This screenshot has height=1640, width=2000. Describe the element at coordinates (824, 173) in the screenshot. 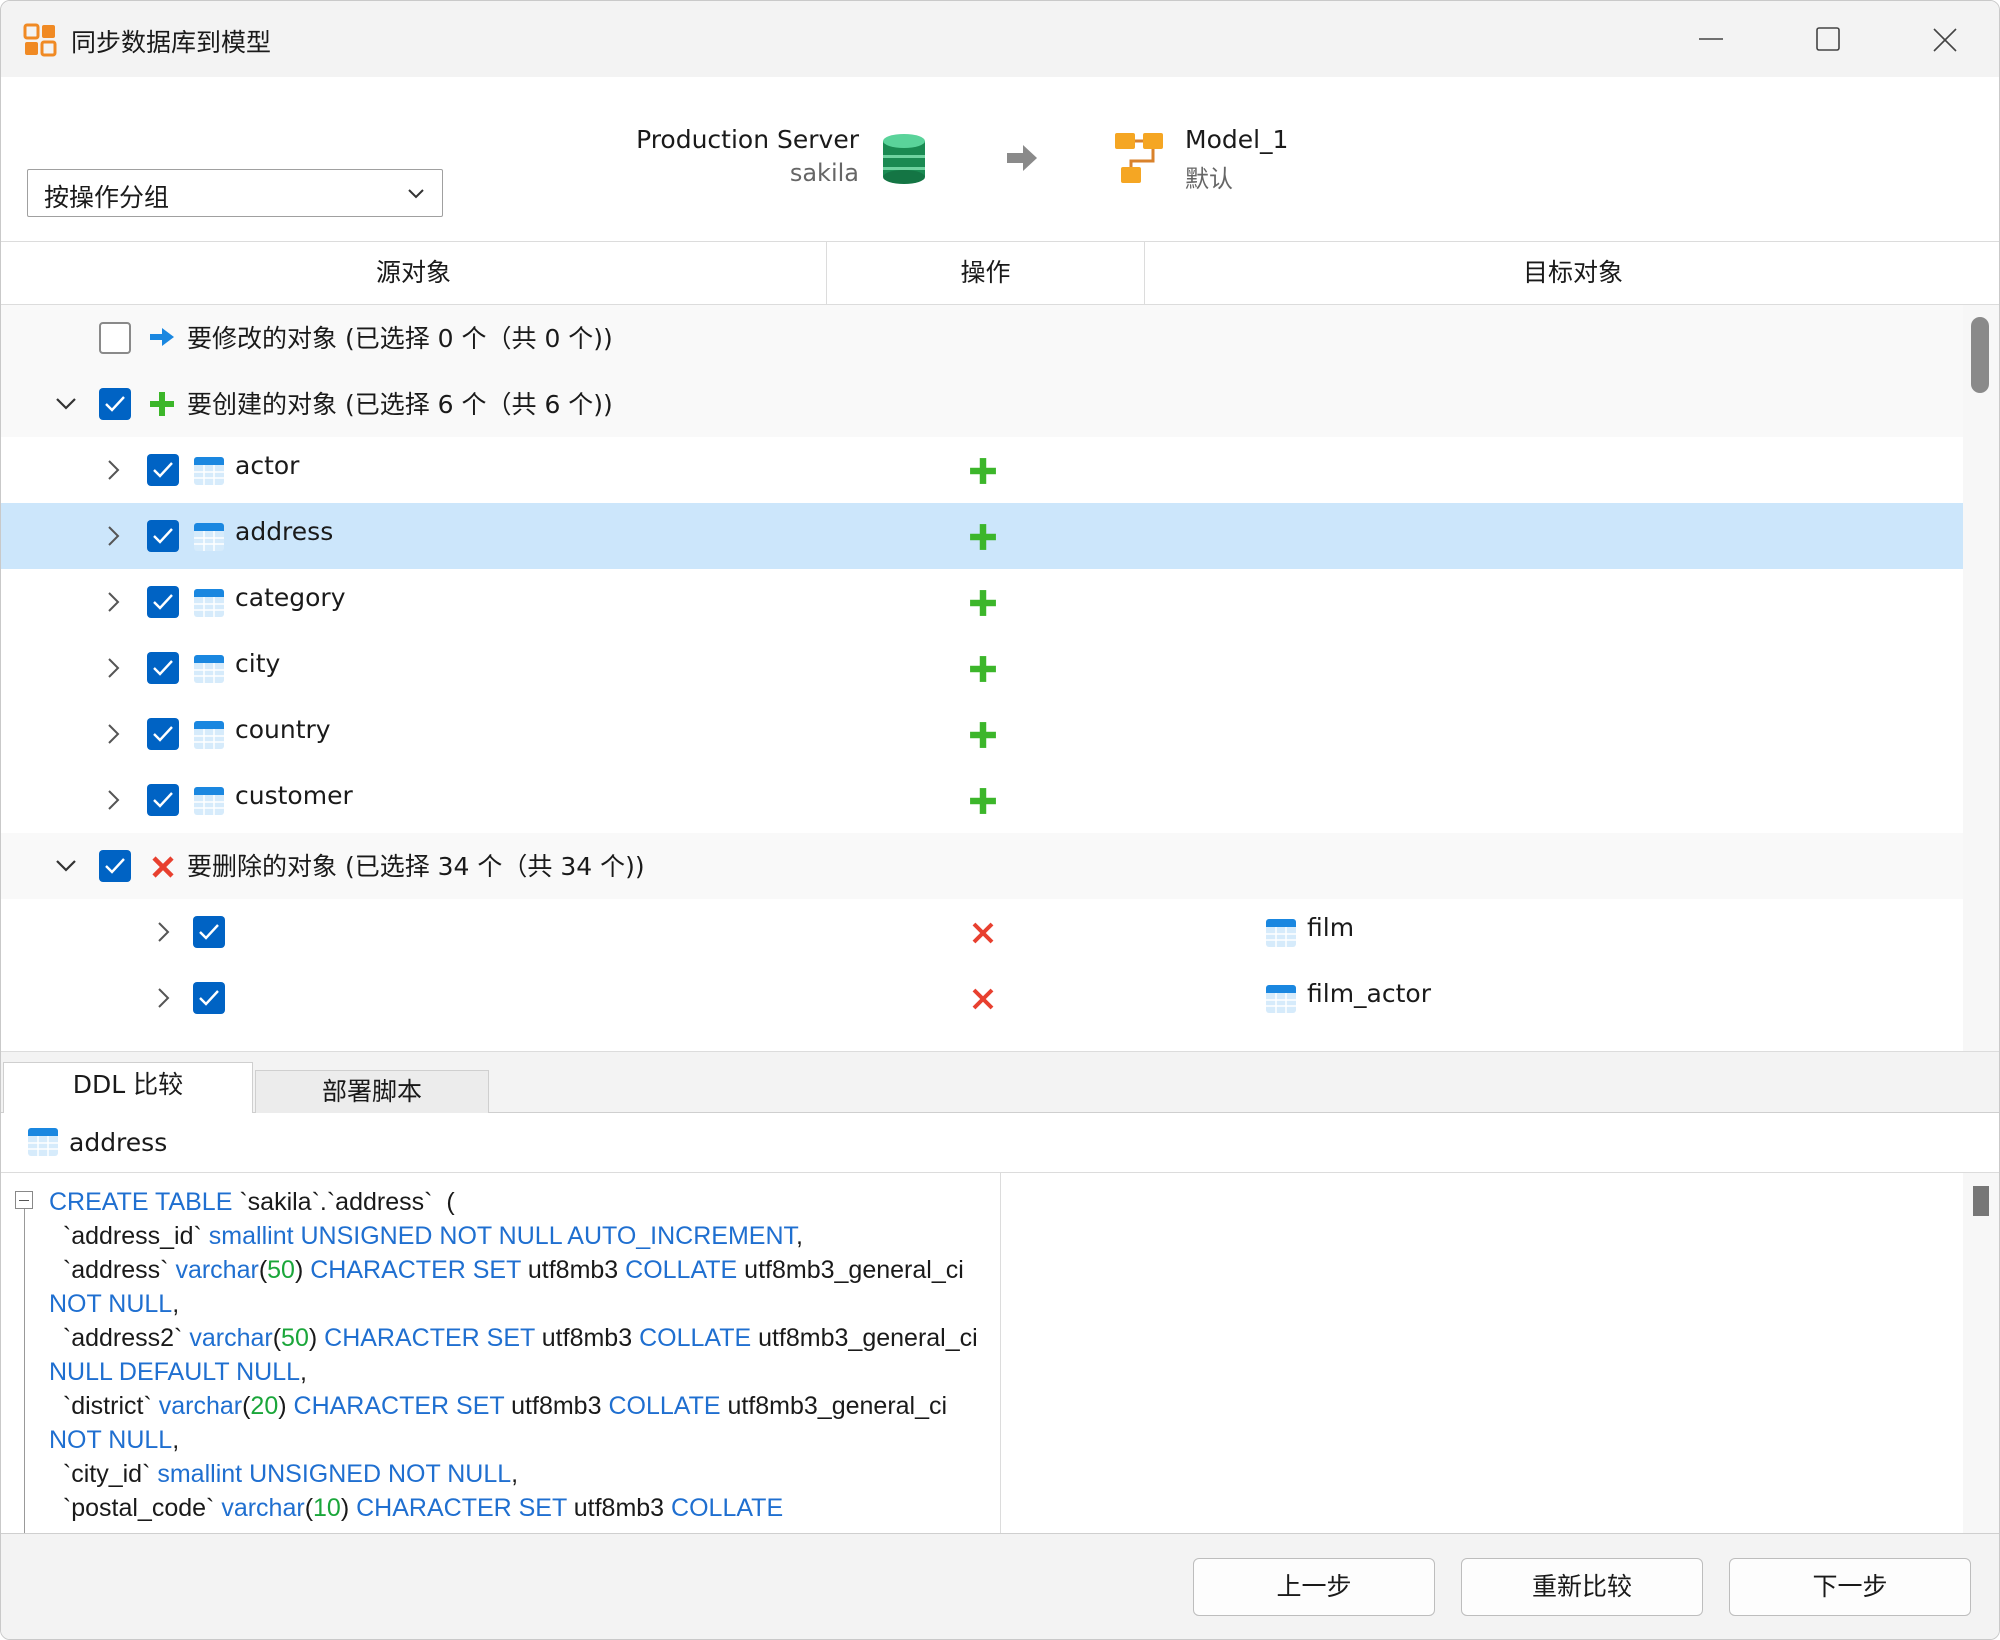

I see `source-database-name: sakila` at that location.